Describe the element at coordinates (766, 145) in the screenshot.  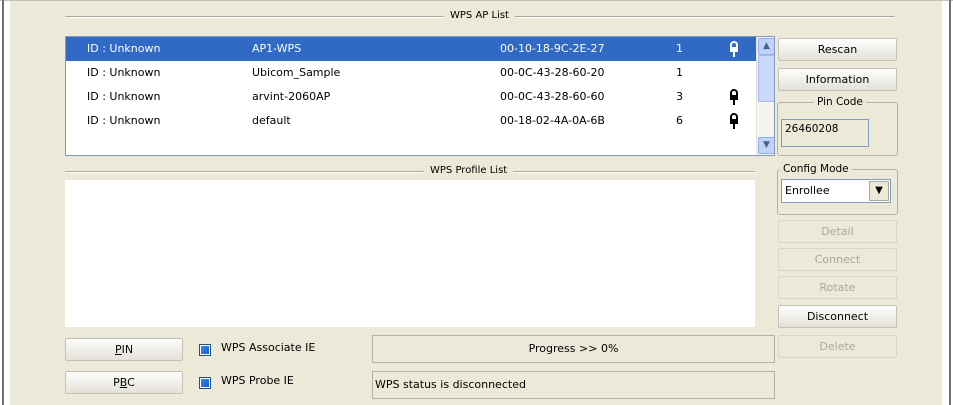
I see `scroll-down-icon: ▼` at that location.